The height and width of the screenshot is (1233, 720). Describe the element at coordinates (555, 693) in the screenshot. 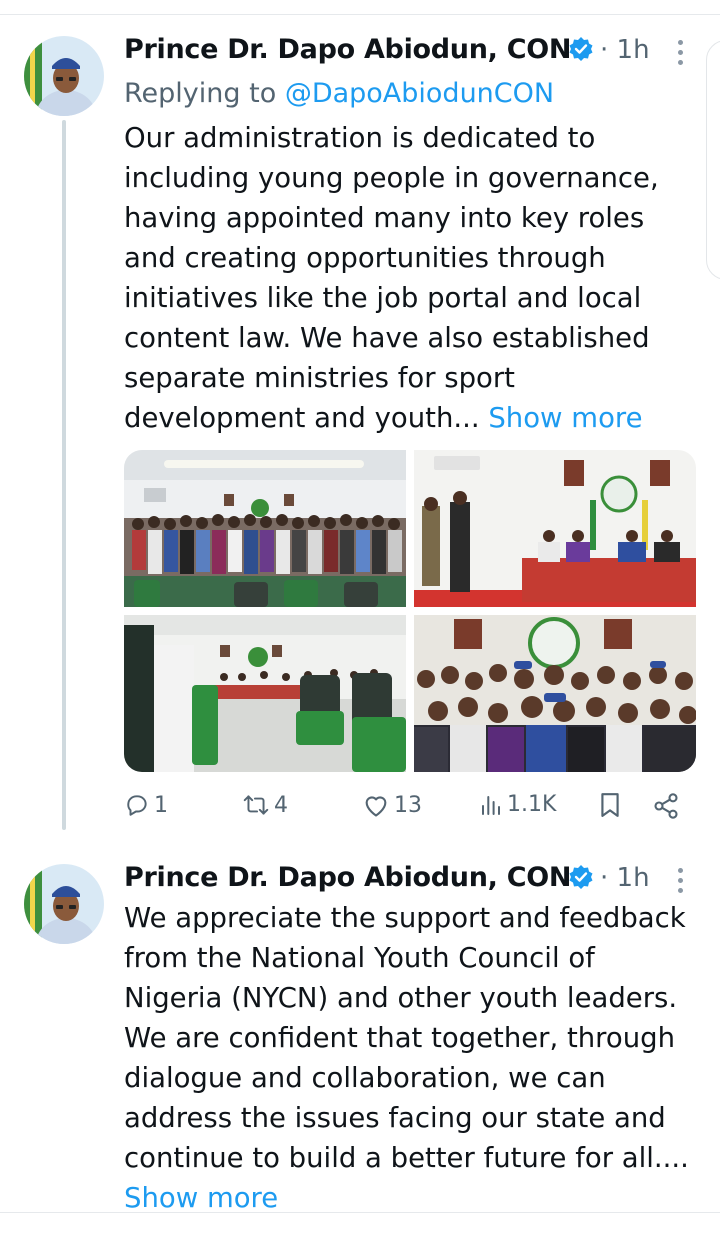

I see `group-selfie-photo` at that location.